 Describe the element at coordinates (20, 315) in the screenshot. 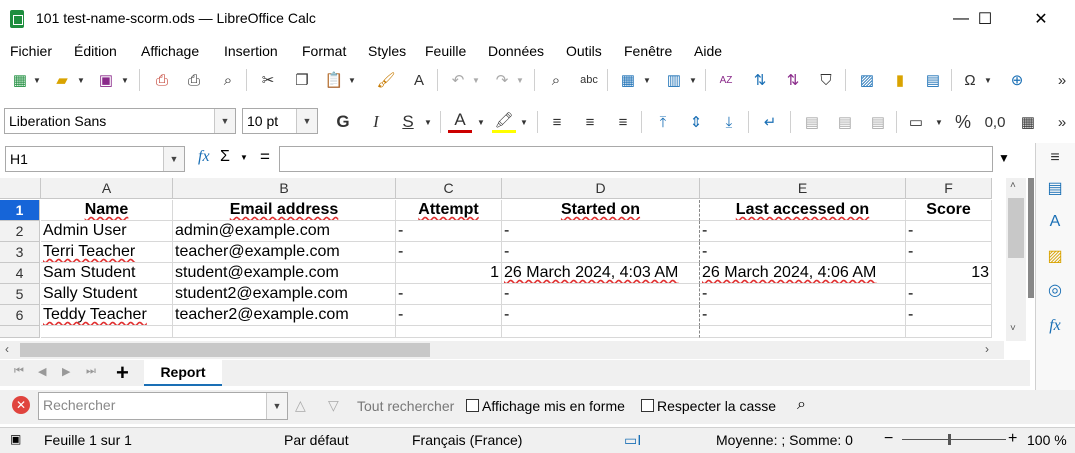

I see `row-header-6: 6` at that location.